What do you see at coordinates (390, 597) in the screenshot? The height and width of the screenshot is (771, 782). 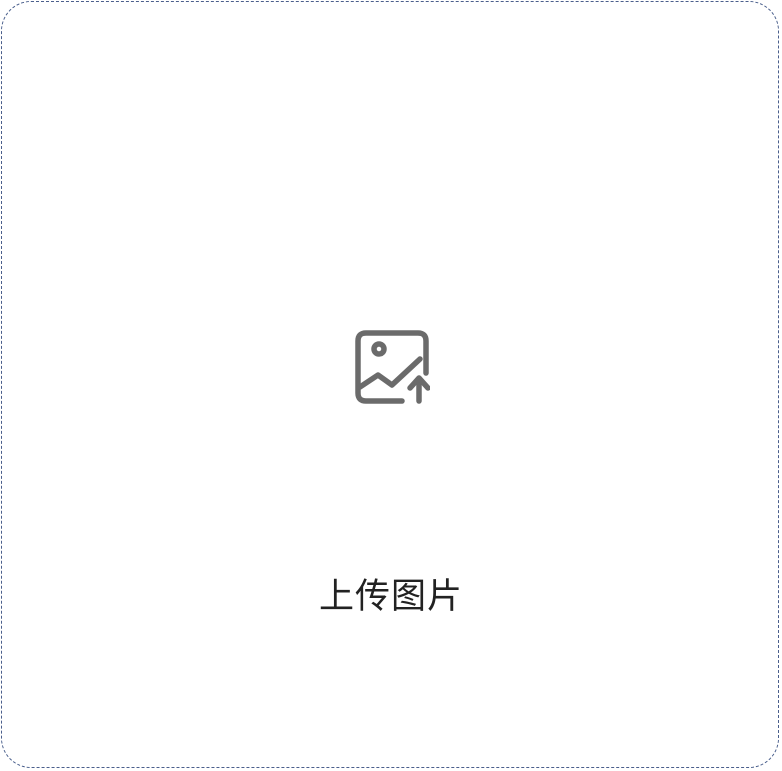 I see `upload-label: 上传图片` at bounding box center [390, 597].